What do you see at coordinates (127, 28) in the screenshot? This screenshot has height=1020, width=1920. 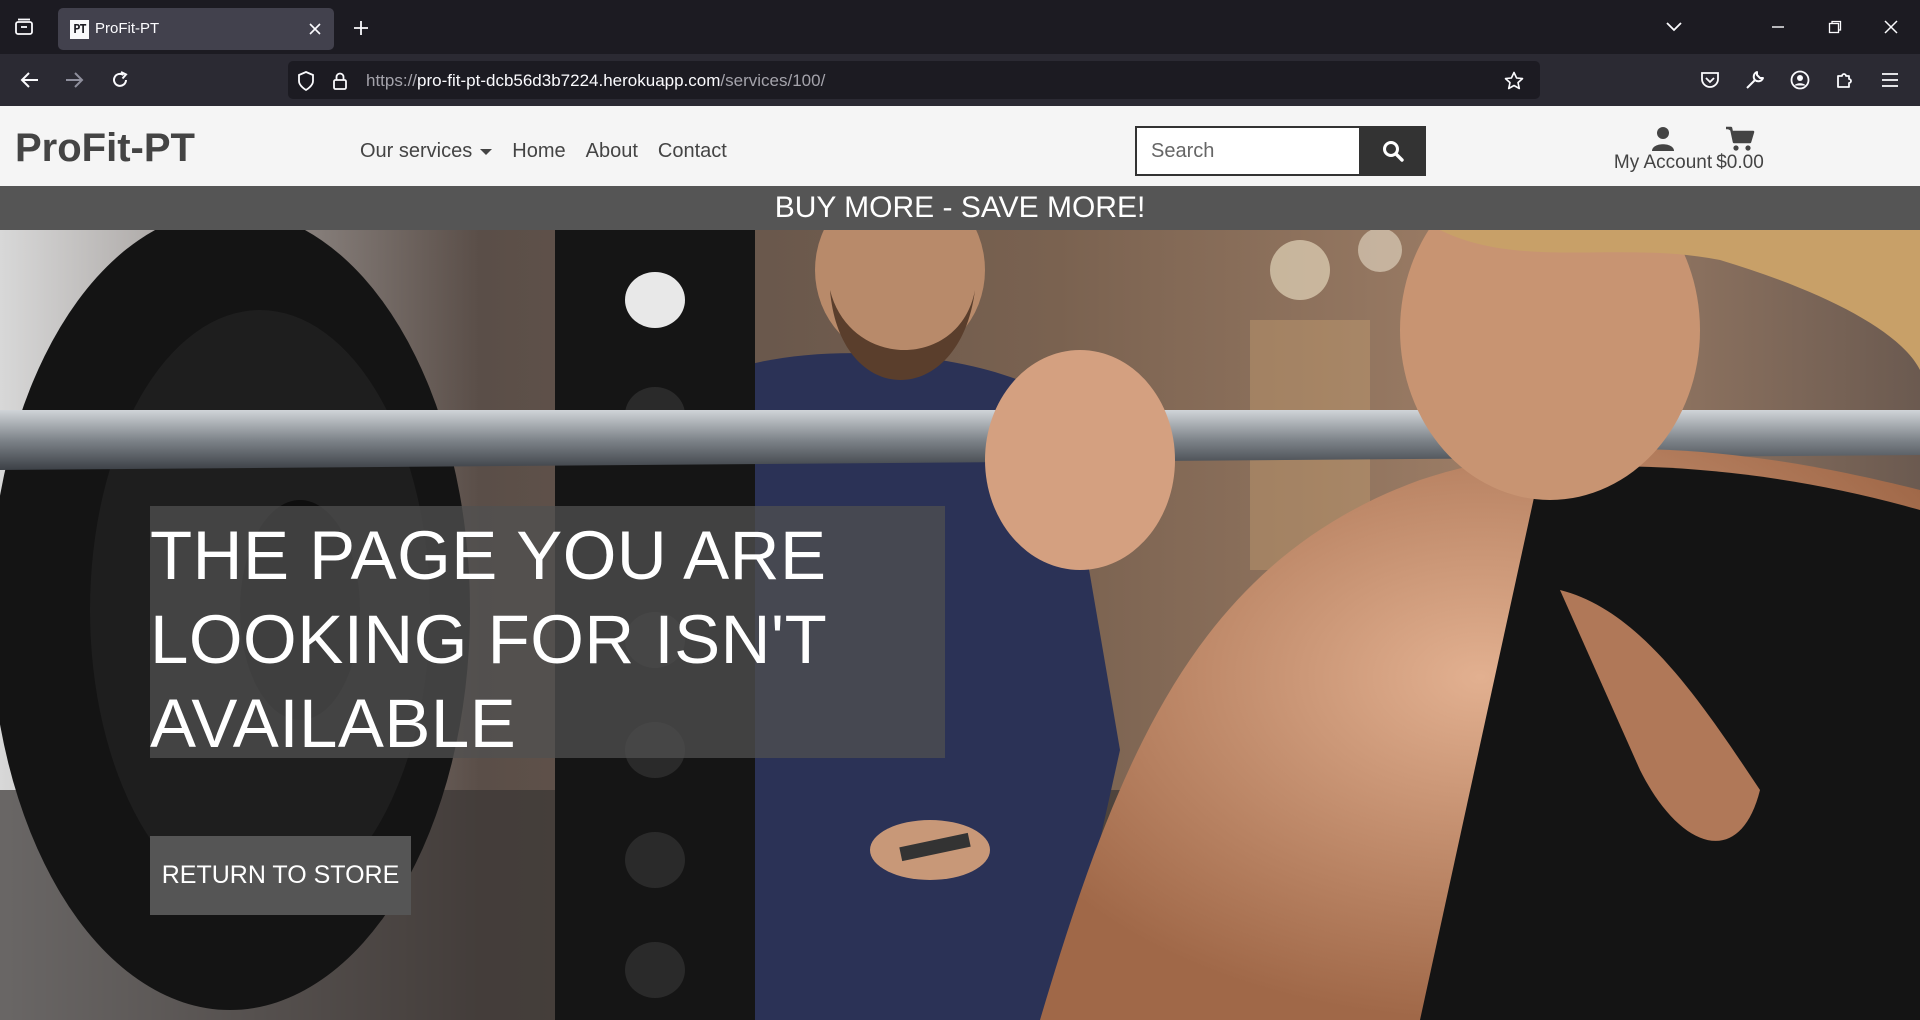 I see `tab-title: ProFit-PT` at bounding box center [127, 28].